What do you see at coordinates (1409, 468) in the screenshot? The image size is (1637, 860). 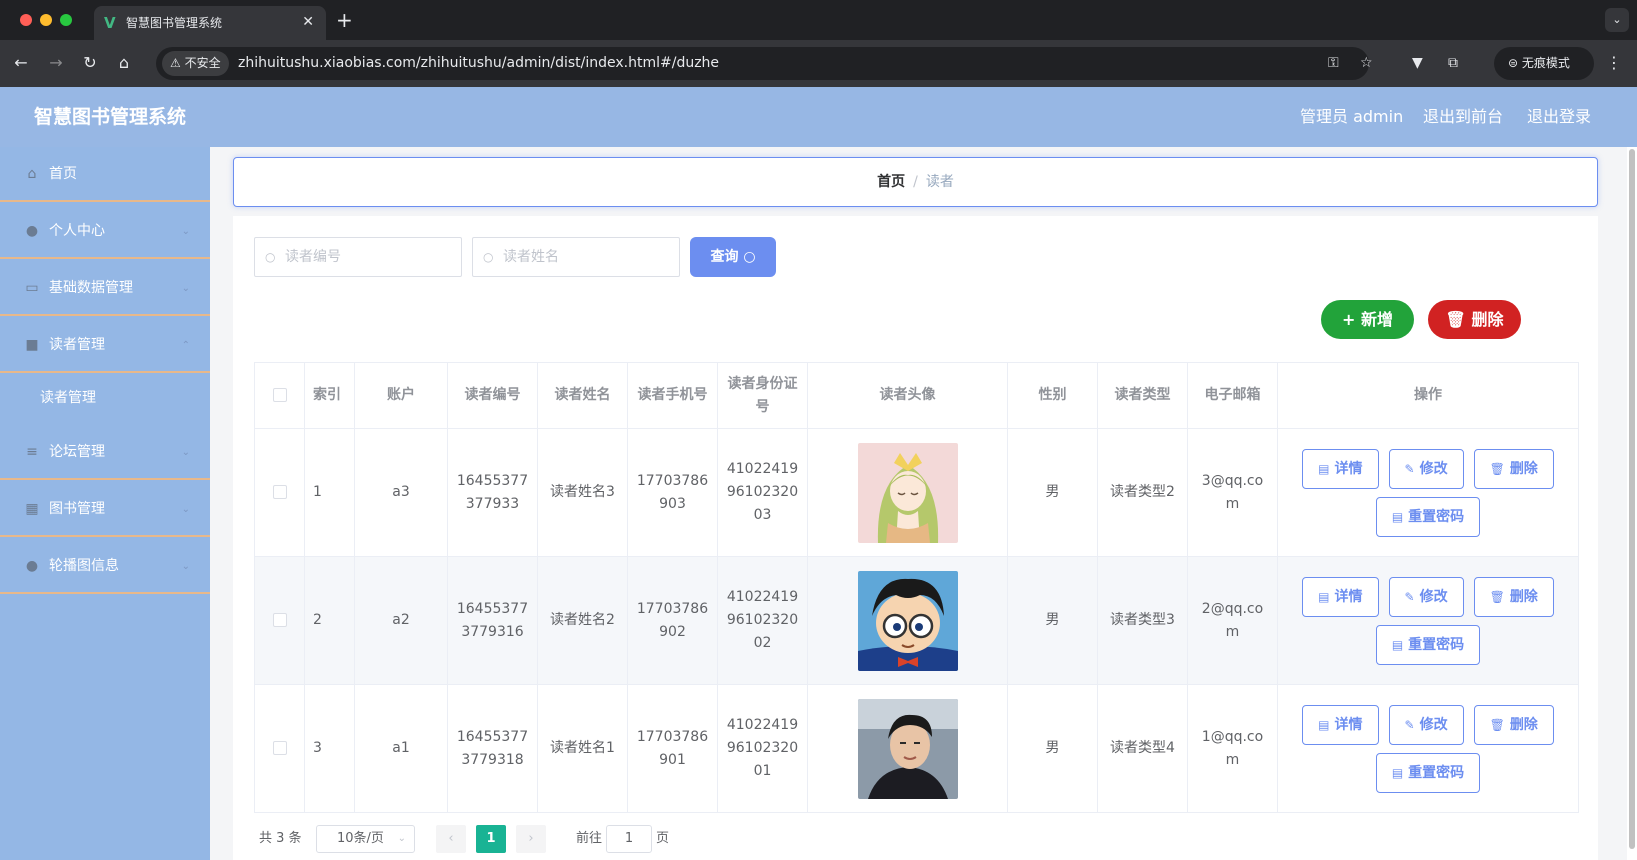 I see `edit-icon: ✎` at bounding box center [1409, 468].